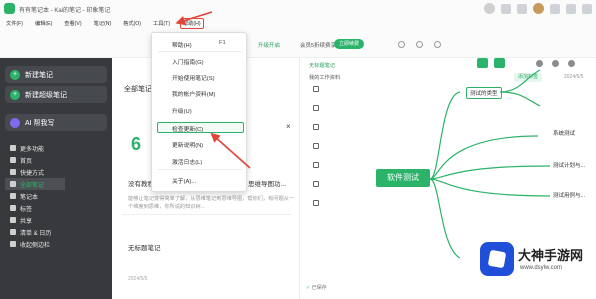 The image size is (596, 299). I want to click on titlebar-icons, so click(538, 8).